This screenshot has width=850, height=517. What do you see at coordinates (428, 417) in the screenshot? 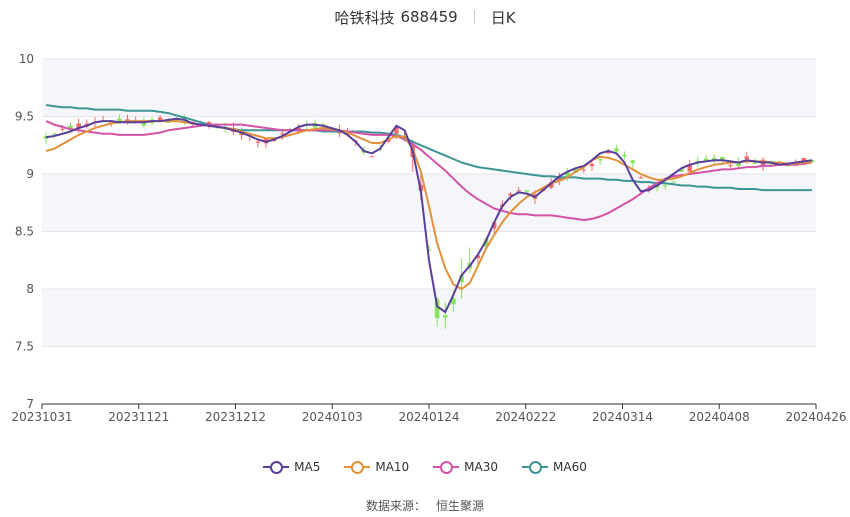
I see `x-tick-label: 20240124` at bounding box center [428, 417].